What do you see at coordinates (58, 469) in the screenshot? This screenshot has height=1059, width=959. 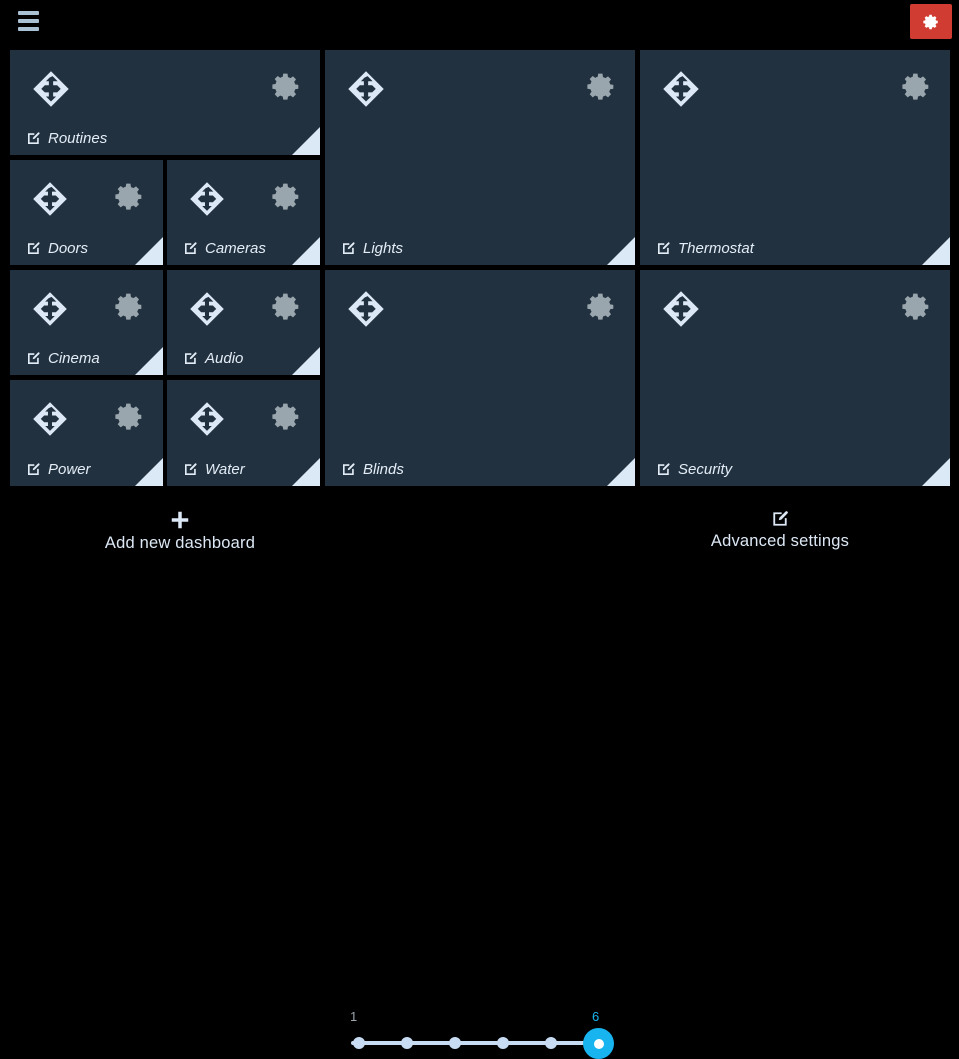 I see `tile-label: Power` at bounding box center [58, 469].